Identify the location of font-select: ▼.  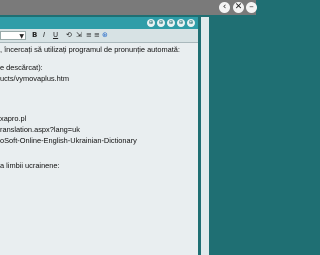
(13, 35).